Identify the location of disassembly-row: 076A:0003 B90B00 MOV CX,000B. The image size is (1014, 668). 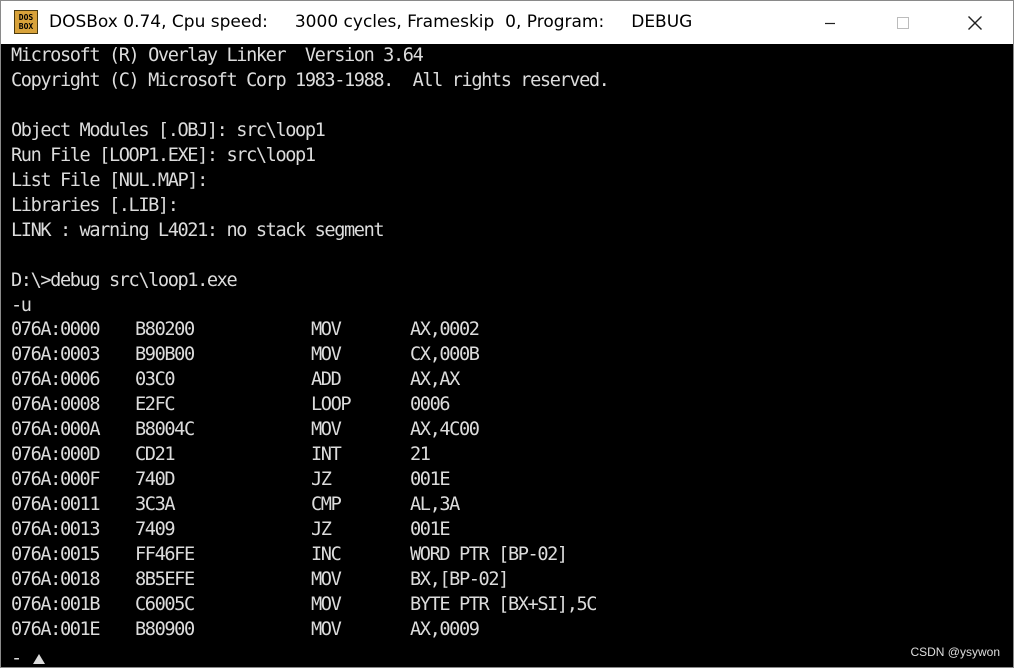
(461, 354).